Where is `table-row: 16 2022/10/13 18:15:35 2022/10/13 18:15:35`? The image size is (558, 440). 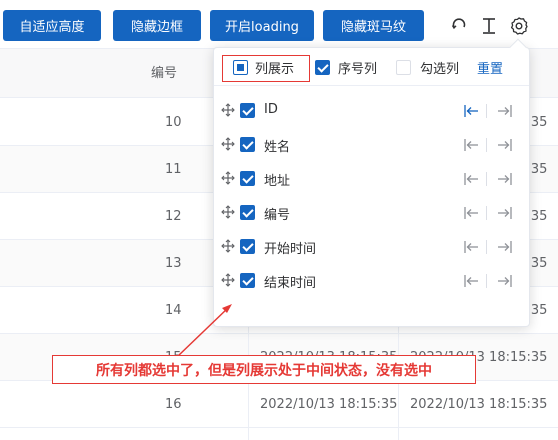 table-row: 16 2022/10/13 18:15:35 2022/10/13 18:15:35 is located at coordinates (279, 404).